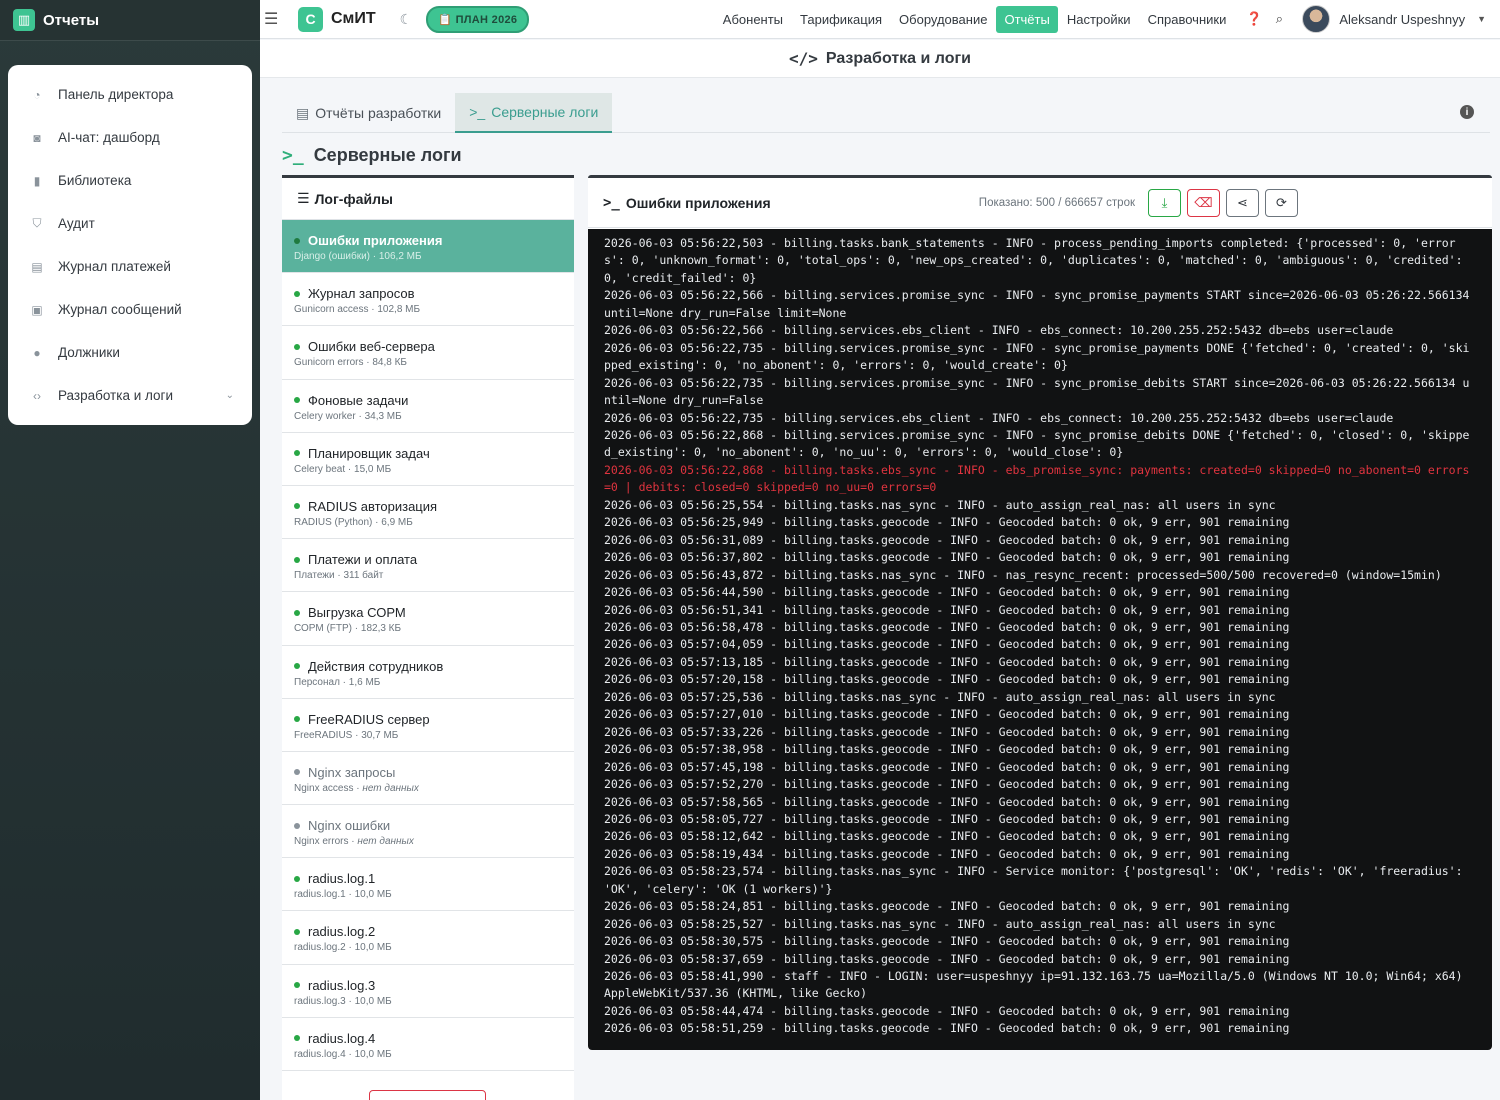  Describe the element at coordinates (428, 559) in the screenshot. I see `log-file-name: Платежи и оплата` at that location.